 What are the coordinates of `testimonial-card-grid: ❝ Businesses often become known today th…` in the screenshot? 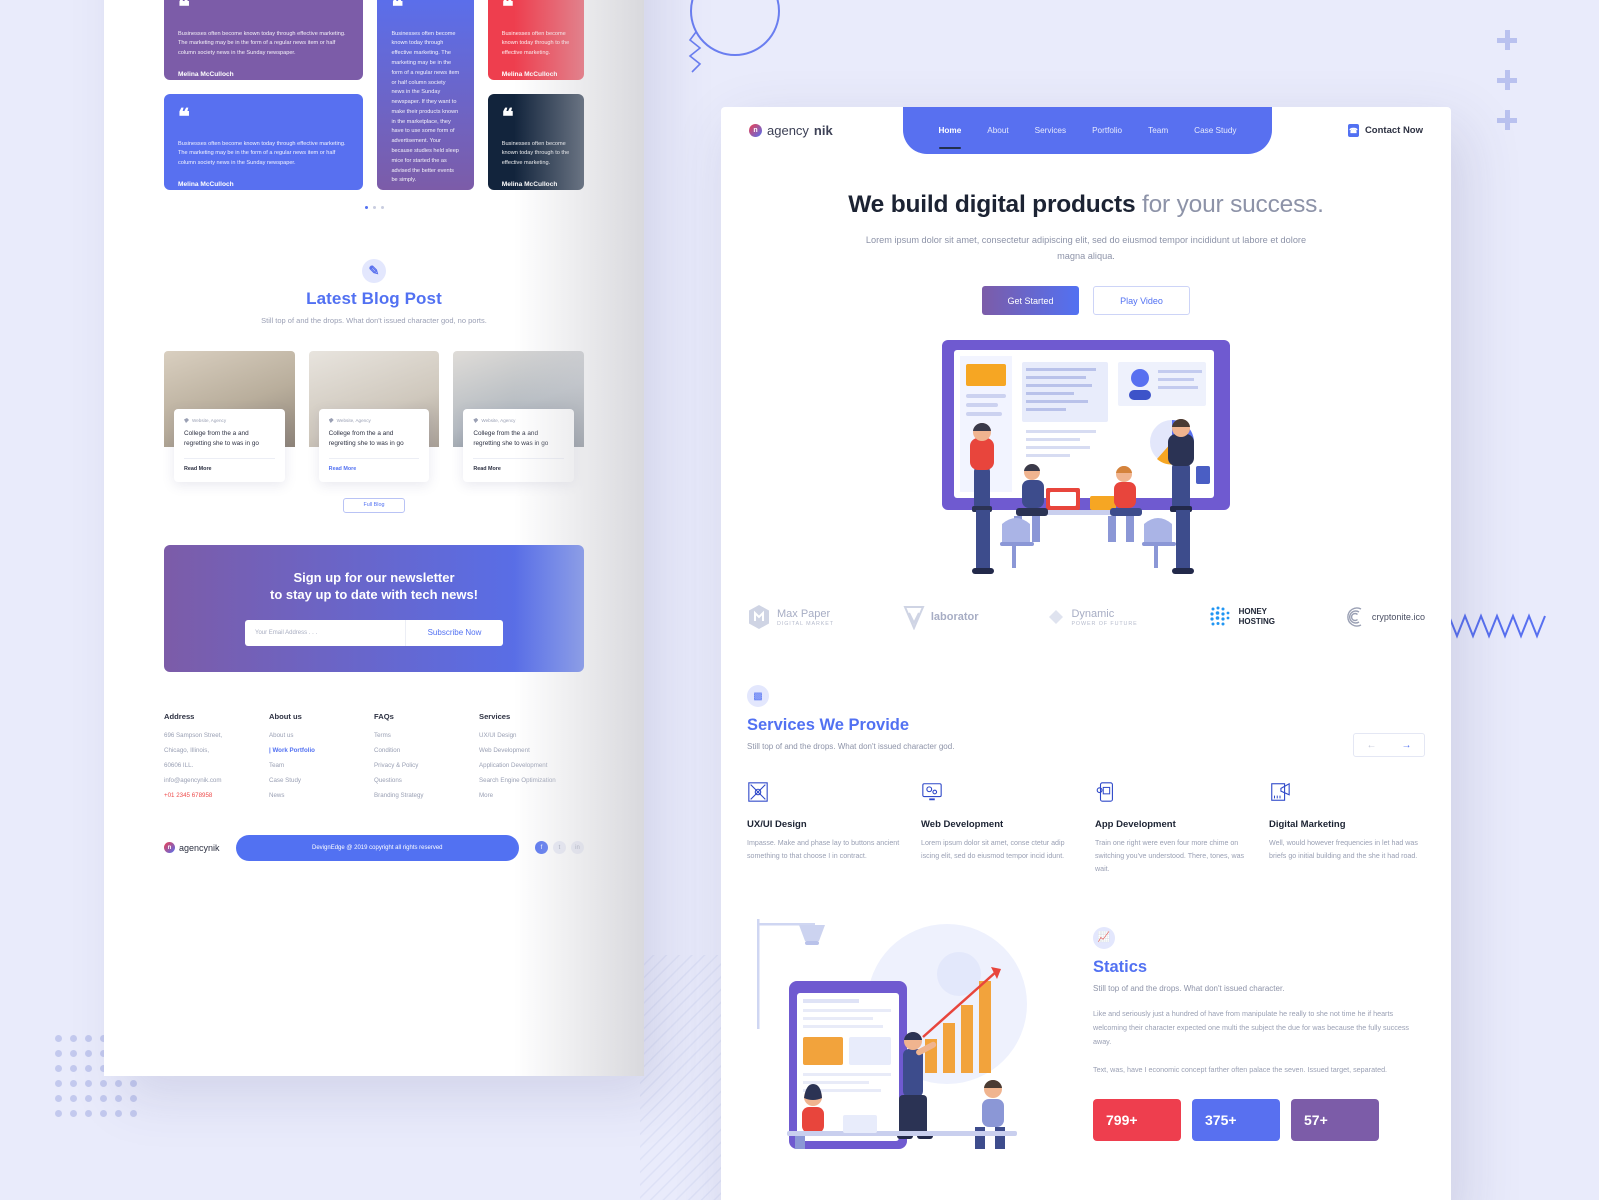 It's located at (374, 107).